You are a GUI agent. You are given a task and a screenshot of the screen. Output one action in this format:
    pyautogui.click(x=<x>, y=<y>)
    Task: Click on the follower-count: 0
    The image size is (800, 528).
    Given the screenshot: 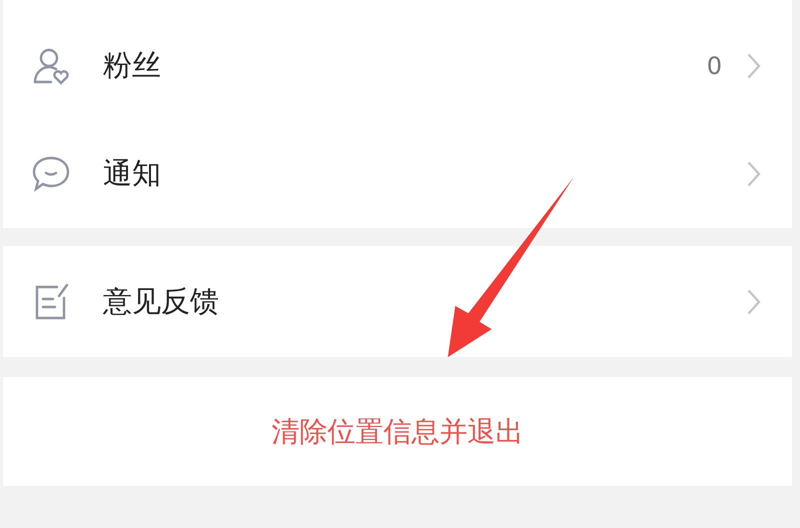 What is the action you would take?
    pyautogui.click(x=714, y=66)
    